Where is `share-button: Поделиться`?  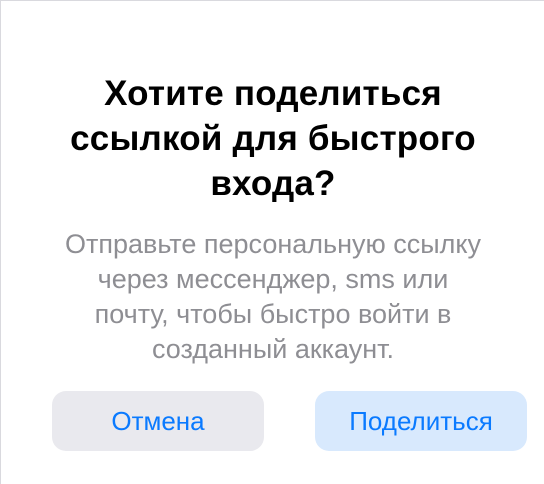 share-button: Поделиться is located at coordinates (421, 421).